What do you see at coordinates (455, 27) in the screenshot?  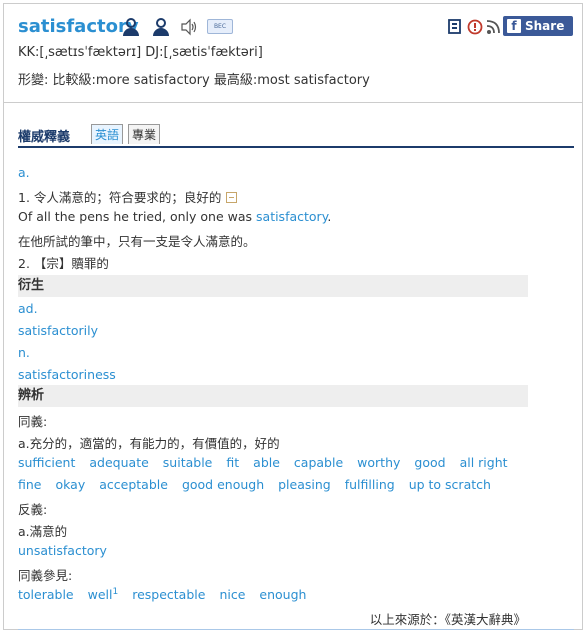 I see `bookmark-icon` at bounding box center [455, 27].